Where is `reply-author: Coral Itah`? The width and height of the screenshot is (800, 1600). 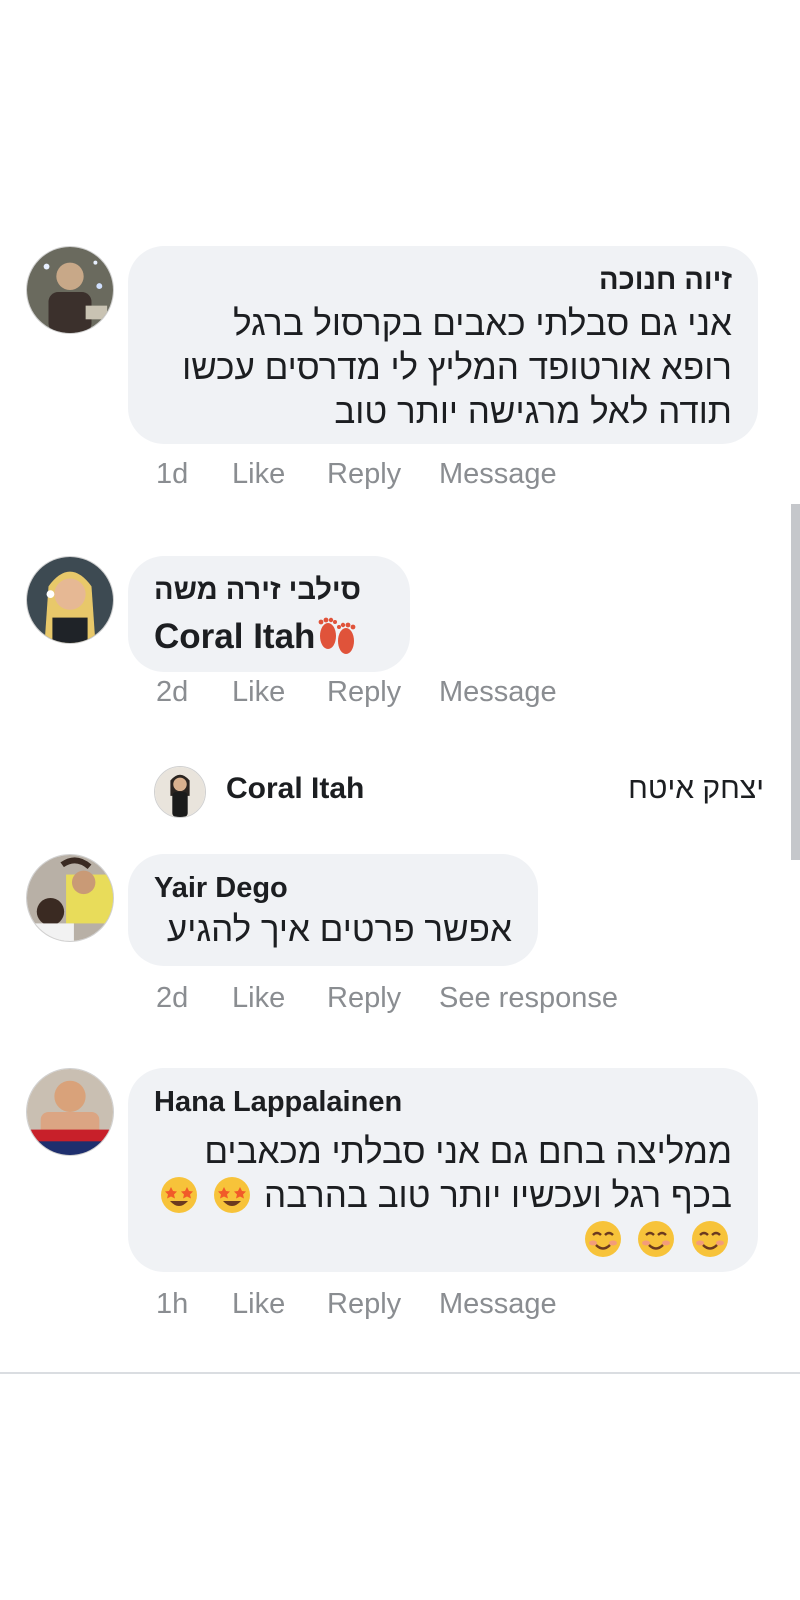 reply-author: Coral Itah is located at coordinates (295, 789).